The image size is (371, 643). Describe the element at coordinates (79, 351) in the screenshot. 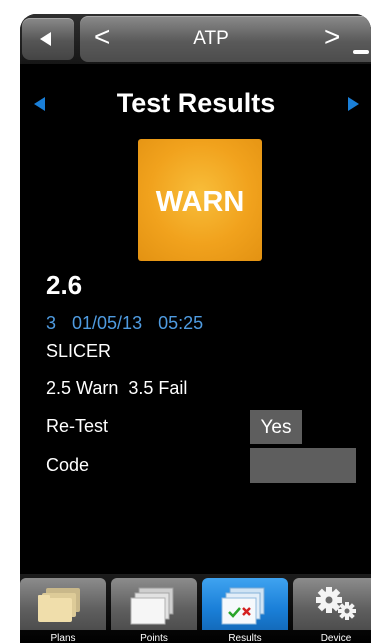

I see `point-name: SLICER` at that location.